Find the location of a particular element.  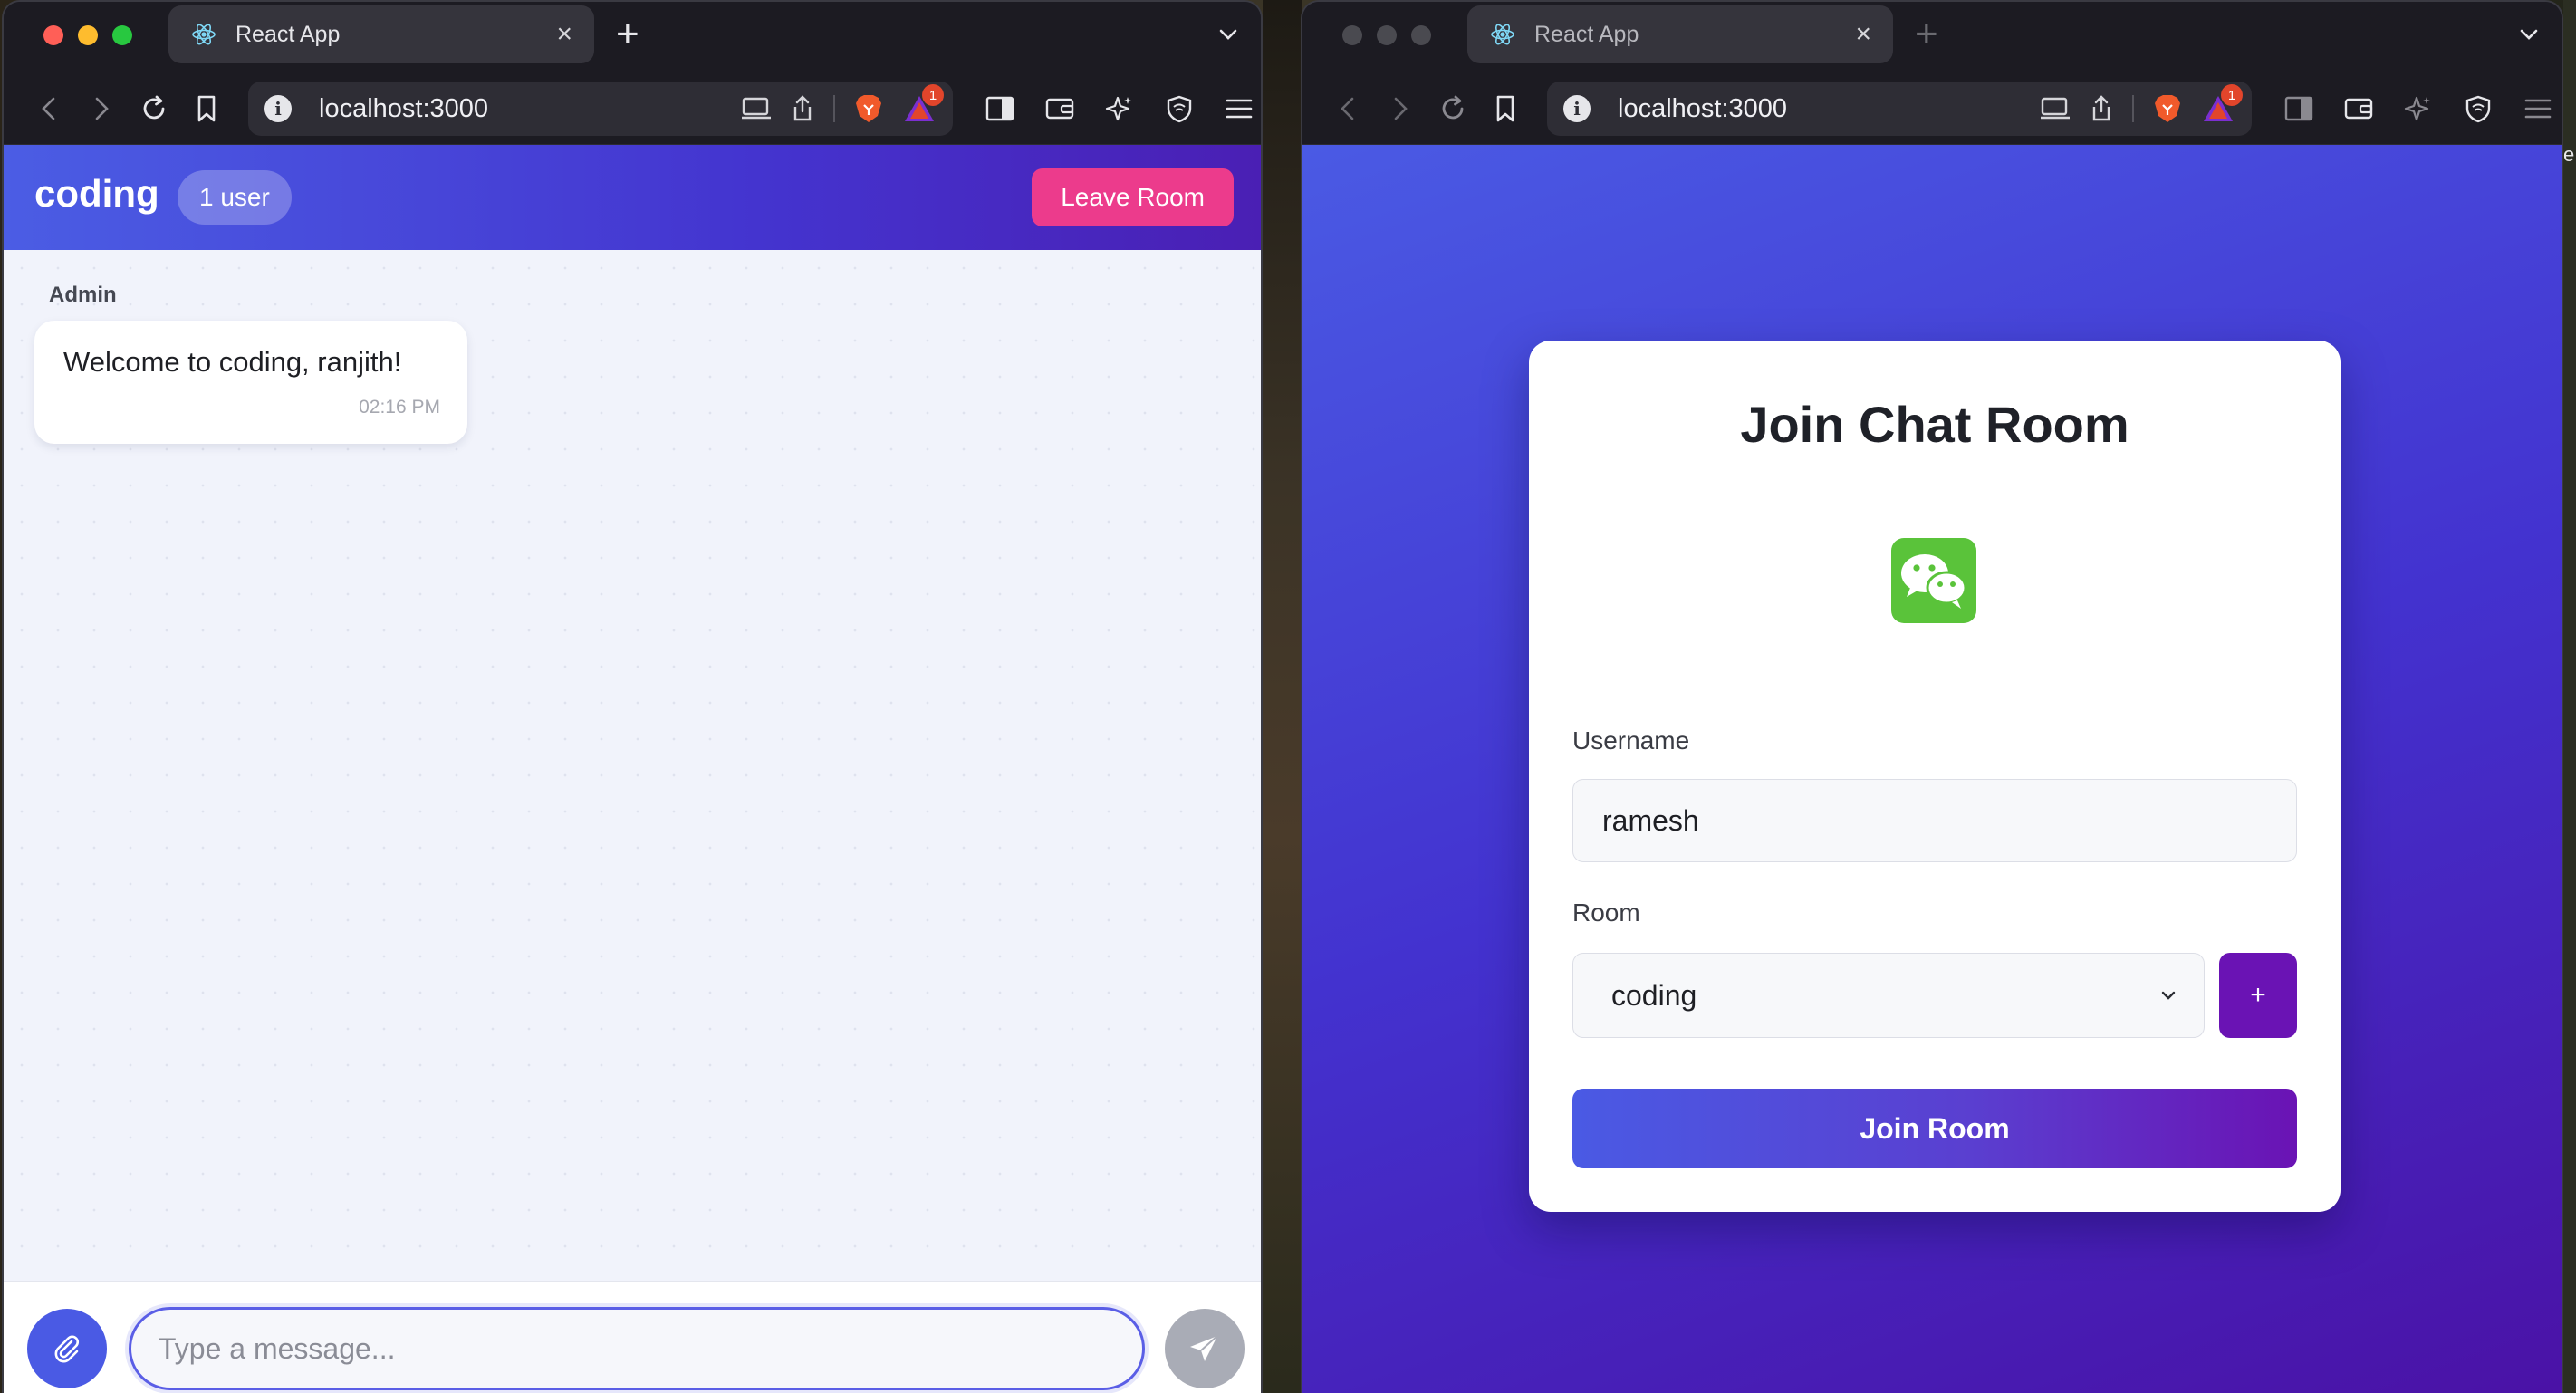

desktop-edge-text: e is located at coordinates (2569, 155).